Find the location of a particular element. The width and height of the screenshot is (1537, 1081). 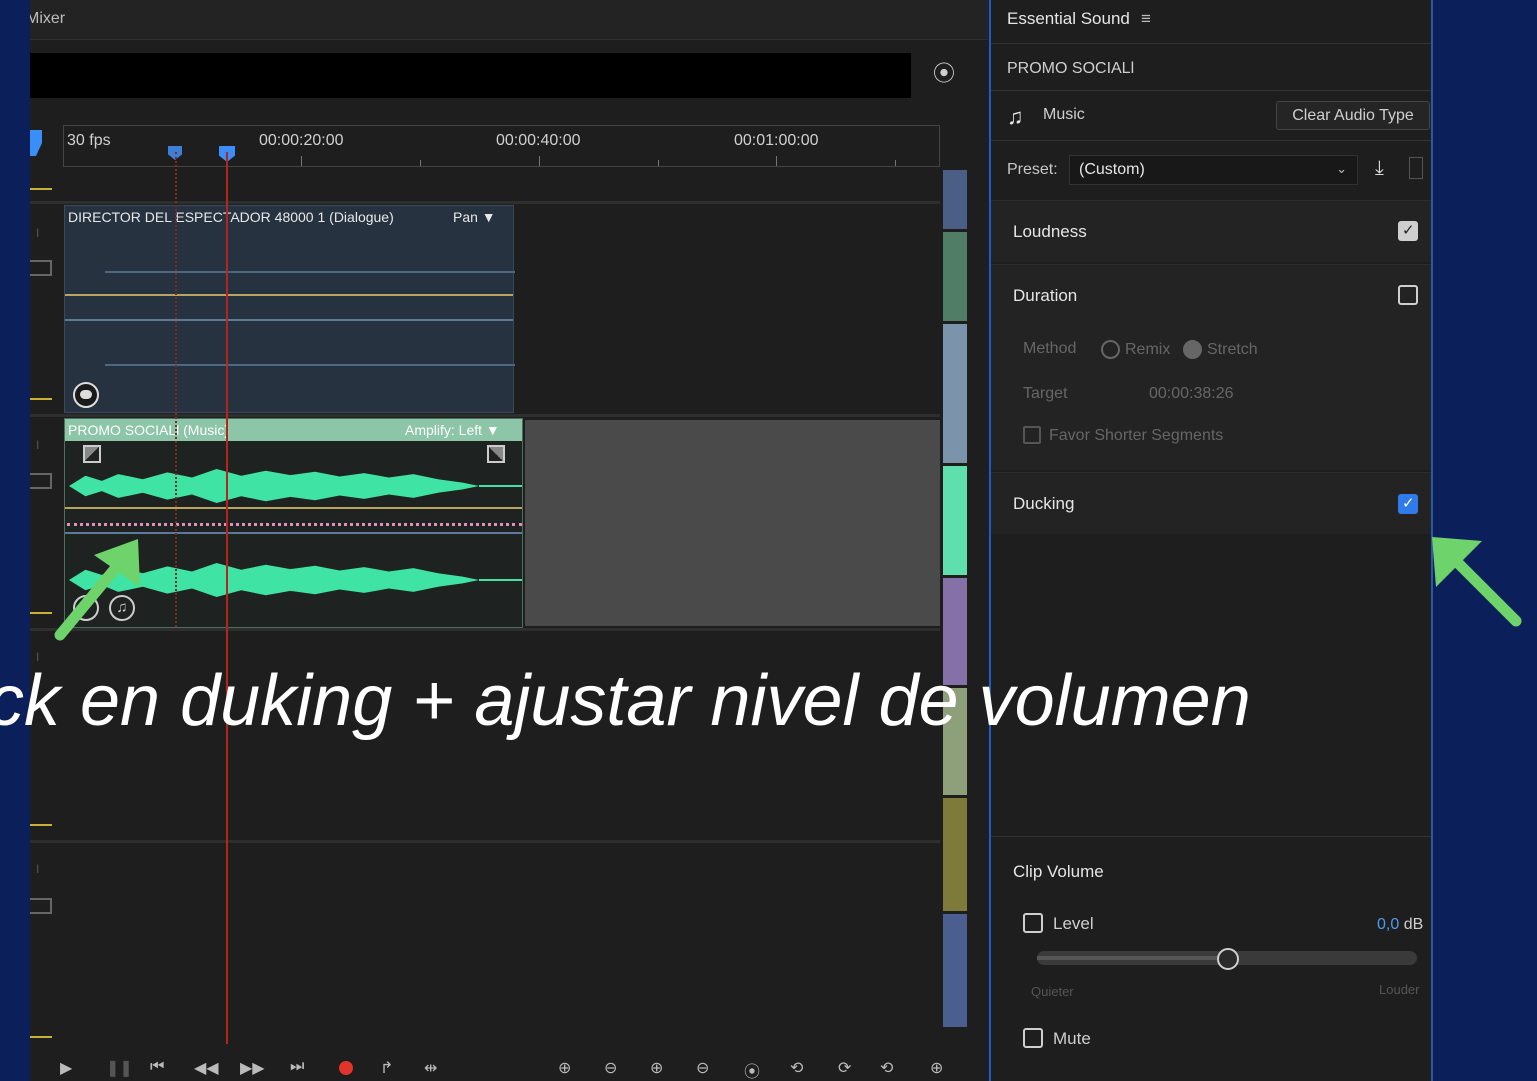

music-note-icon: ♫ is located at coordinates (1015, 116).